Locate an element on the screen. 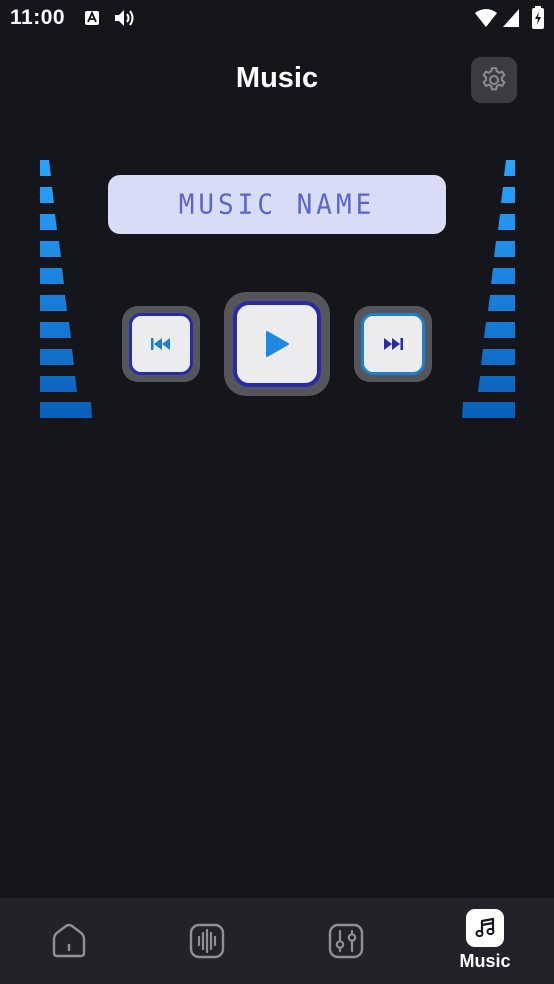 Image resolution: width=554 pixels, height=984 pixels. signal-icon is located at coordinates (511, 18).